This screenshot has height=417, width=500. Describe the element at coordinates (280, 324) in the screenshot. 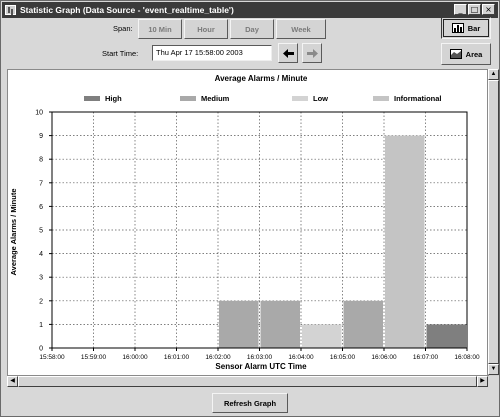

I see `bar-160300-medium` at that location.